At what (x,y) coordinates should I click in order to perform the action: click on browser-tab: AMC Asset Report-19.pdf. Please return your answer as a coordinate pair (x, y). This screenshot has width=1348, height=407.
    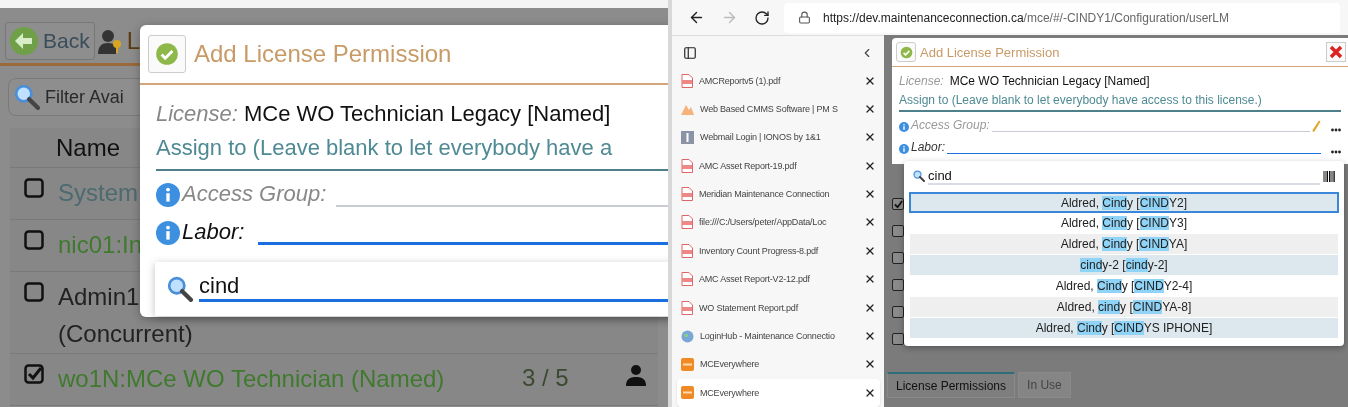
    Looking at the image, I should click on (778, 165).